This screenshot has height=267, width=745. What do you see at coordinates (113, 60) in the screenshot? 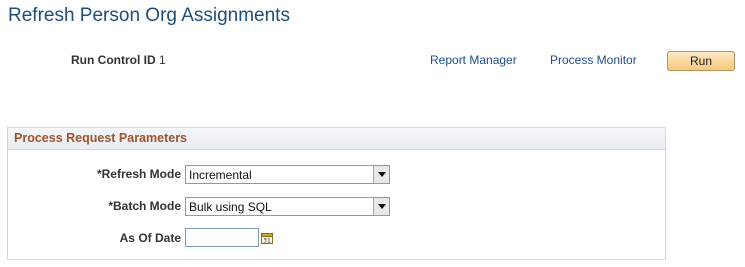
I see `run-control-id-label: Run Control ID` at bounding box center [113, 60].